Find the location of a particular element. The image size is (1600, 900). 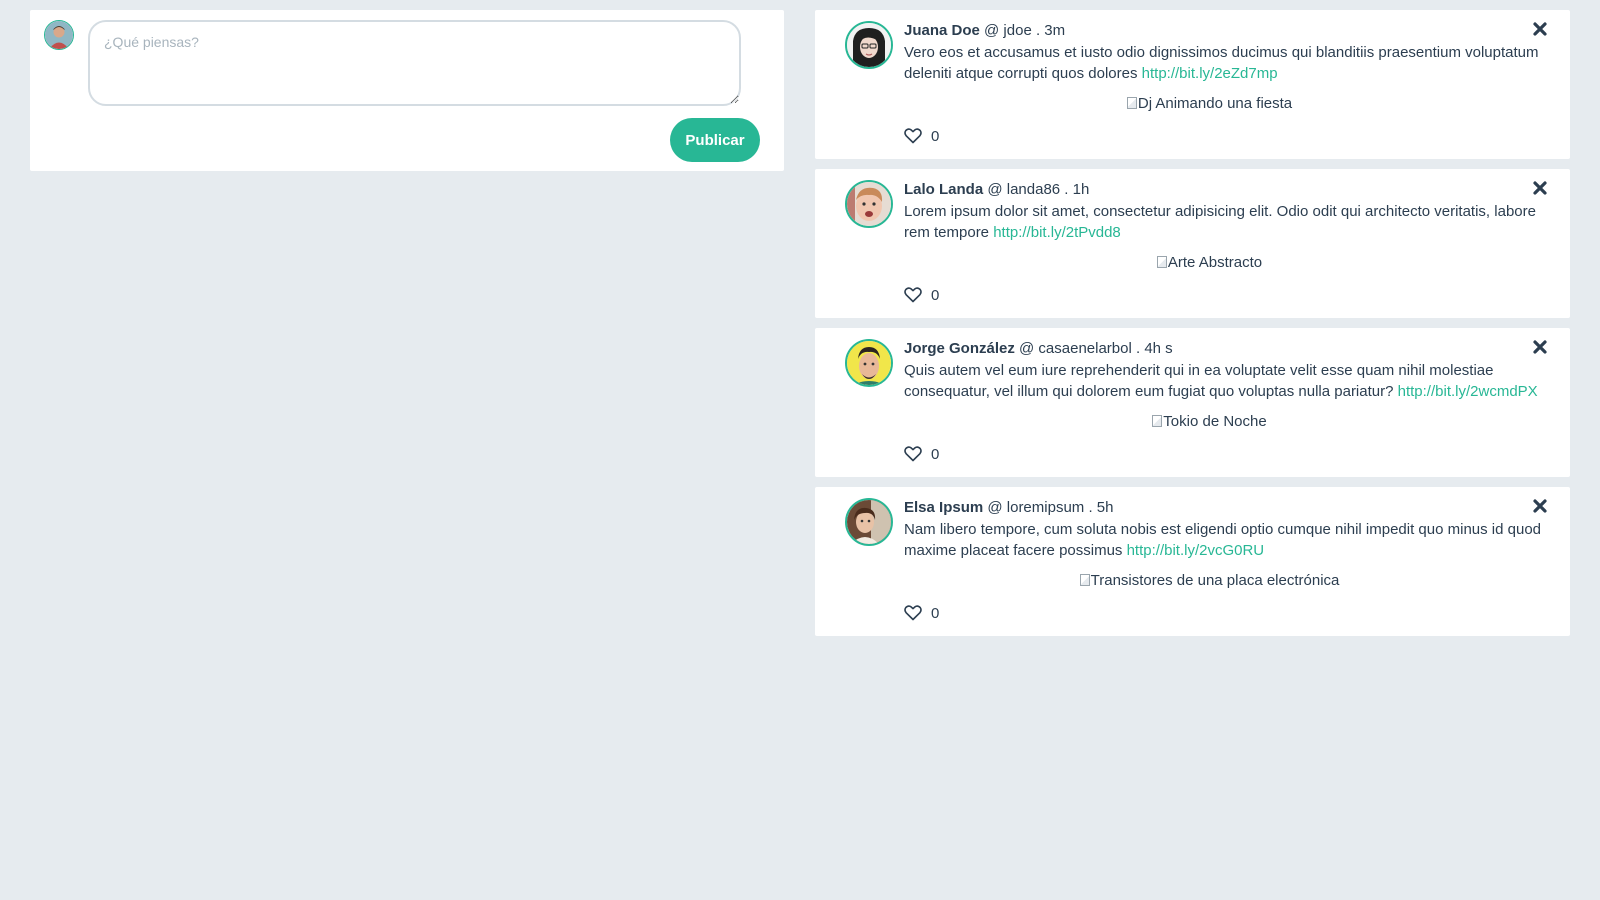

post-header: Juana Doe @ jdoe . 3m is located at coordinates (984, 31).